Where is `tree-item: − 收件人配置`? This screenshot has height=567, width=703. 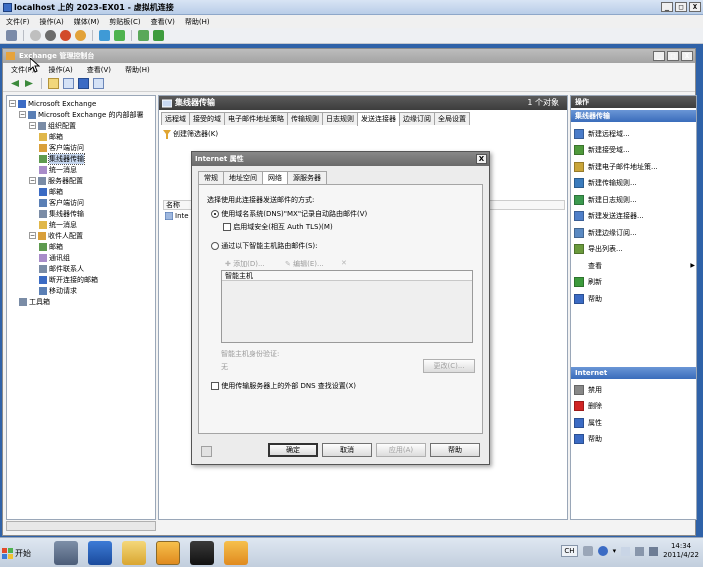 tree-item: − 收件人配置 is located at coordinates (56, 235).